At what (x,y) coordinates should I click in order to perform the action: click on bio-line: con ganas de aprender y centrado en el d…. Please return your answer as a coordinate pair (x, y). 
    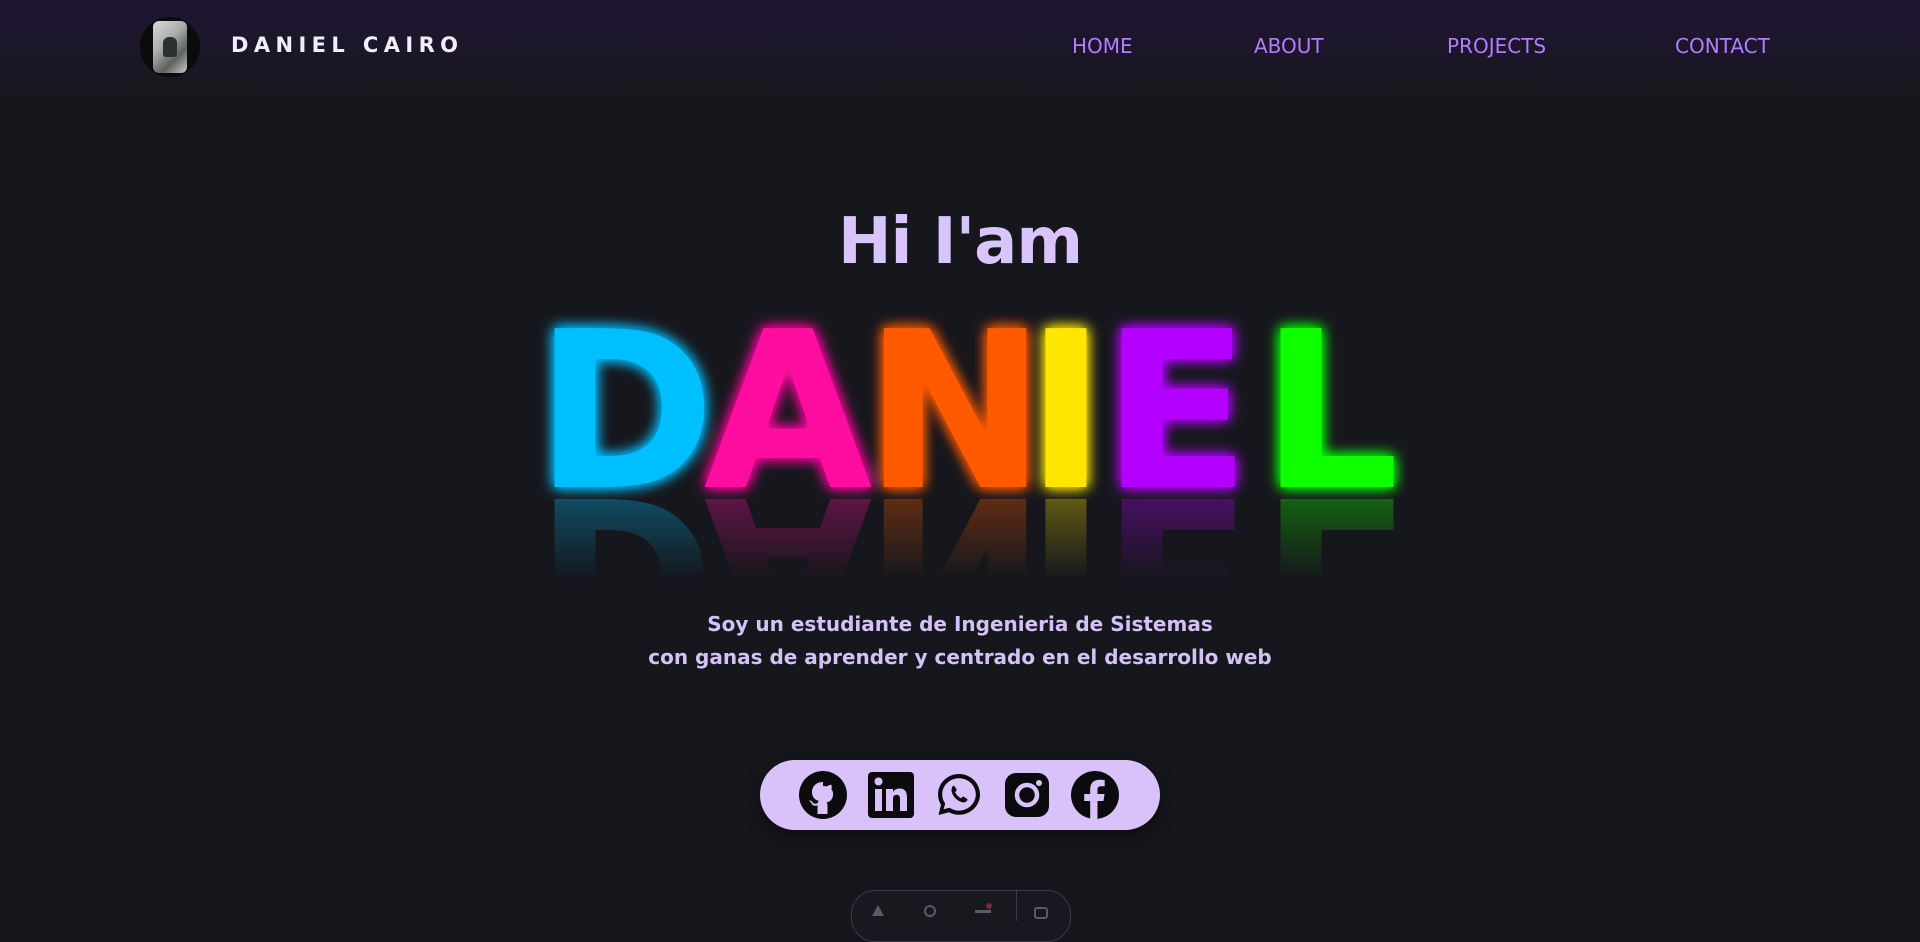
    Looking at the image, I should click on (960, 657).